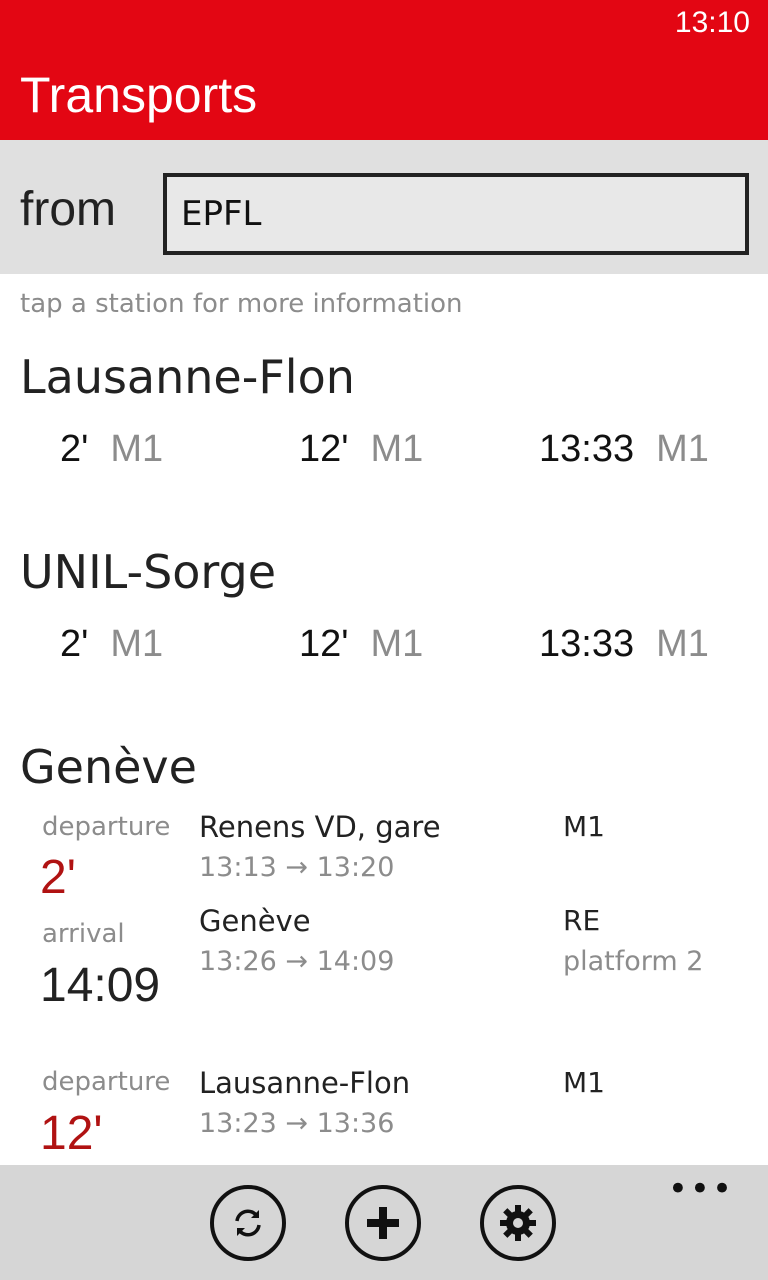 The height and width of the screenshot is (1280, 768). Describe the element at coordinates (241, 304) in the screenshot. I see `hint-text: tap a station for more information` at that location.